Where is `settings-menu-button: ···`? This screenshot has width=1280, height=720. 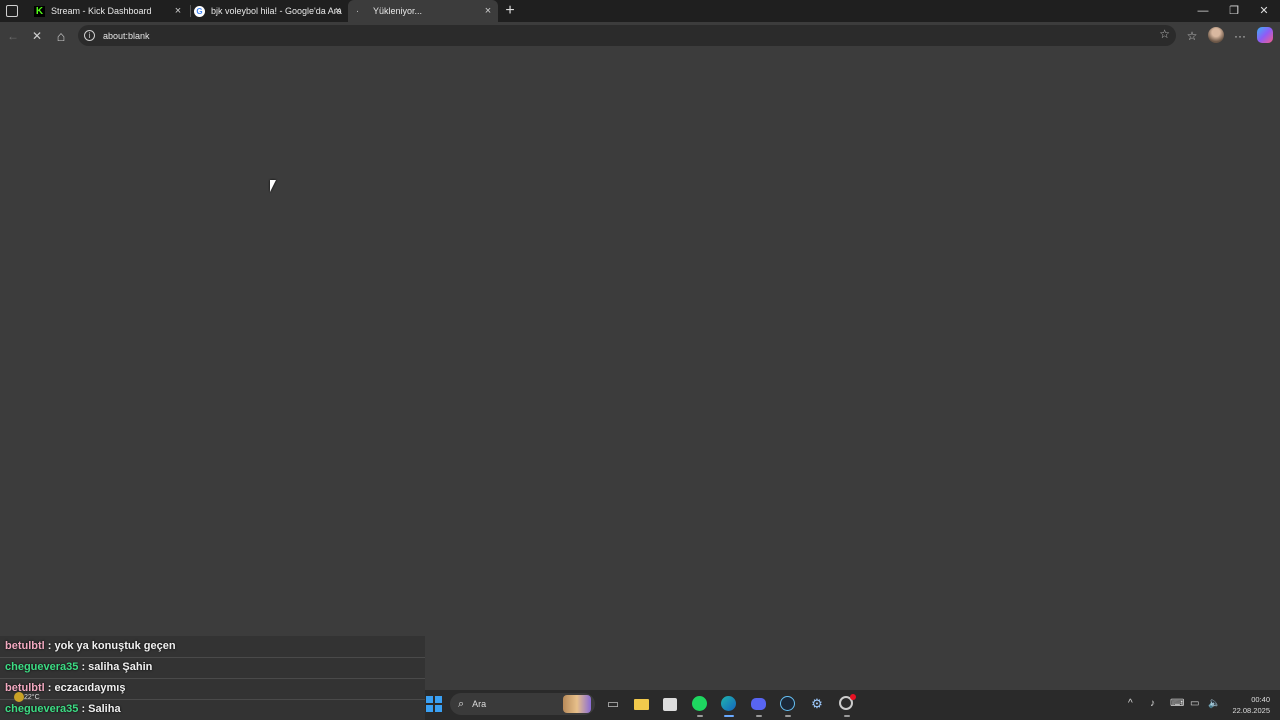 settings-menu-button: ··· is located at coordinates (1240, 36).